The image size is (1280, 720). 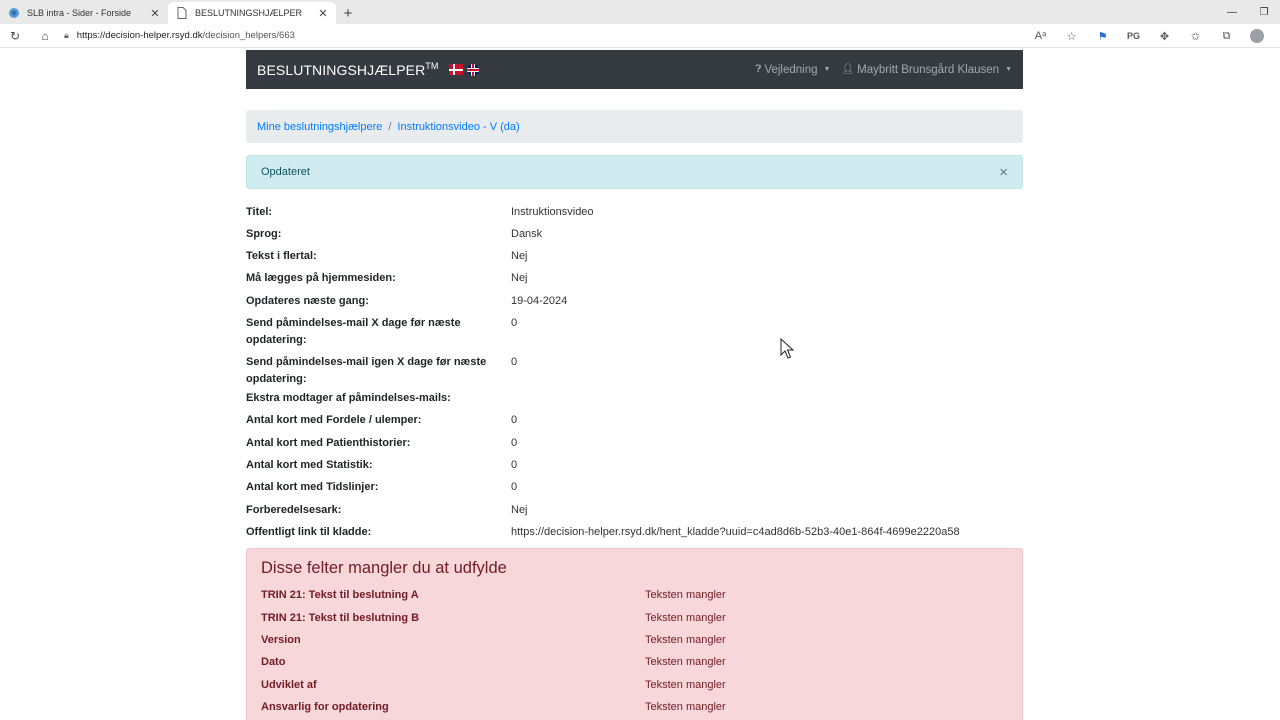 I want to click on pg-extension-icon: PG, so click(x=1133, y=36).